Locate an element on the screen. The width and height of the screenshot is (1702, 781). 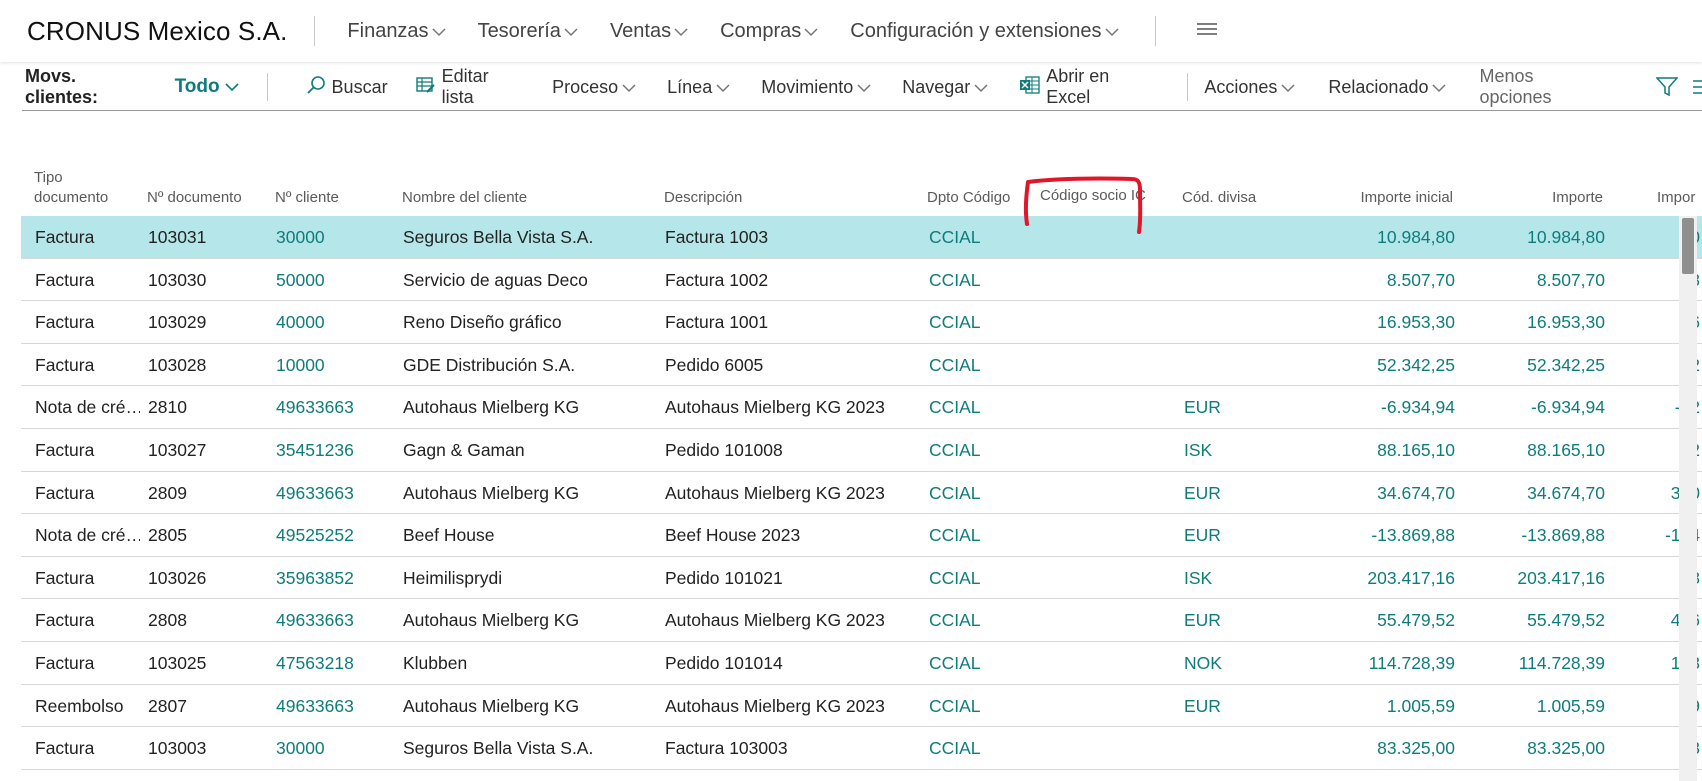
cell-amount: 55.479,52 is located at coordinates (1533, 620).